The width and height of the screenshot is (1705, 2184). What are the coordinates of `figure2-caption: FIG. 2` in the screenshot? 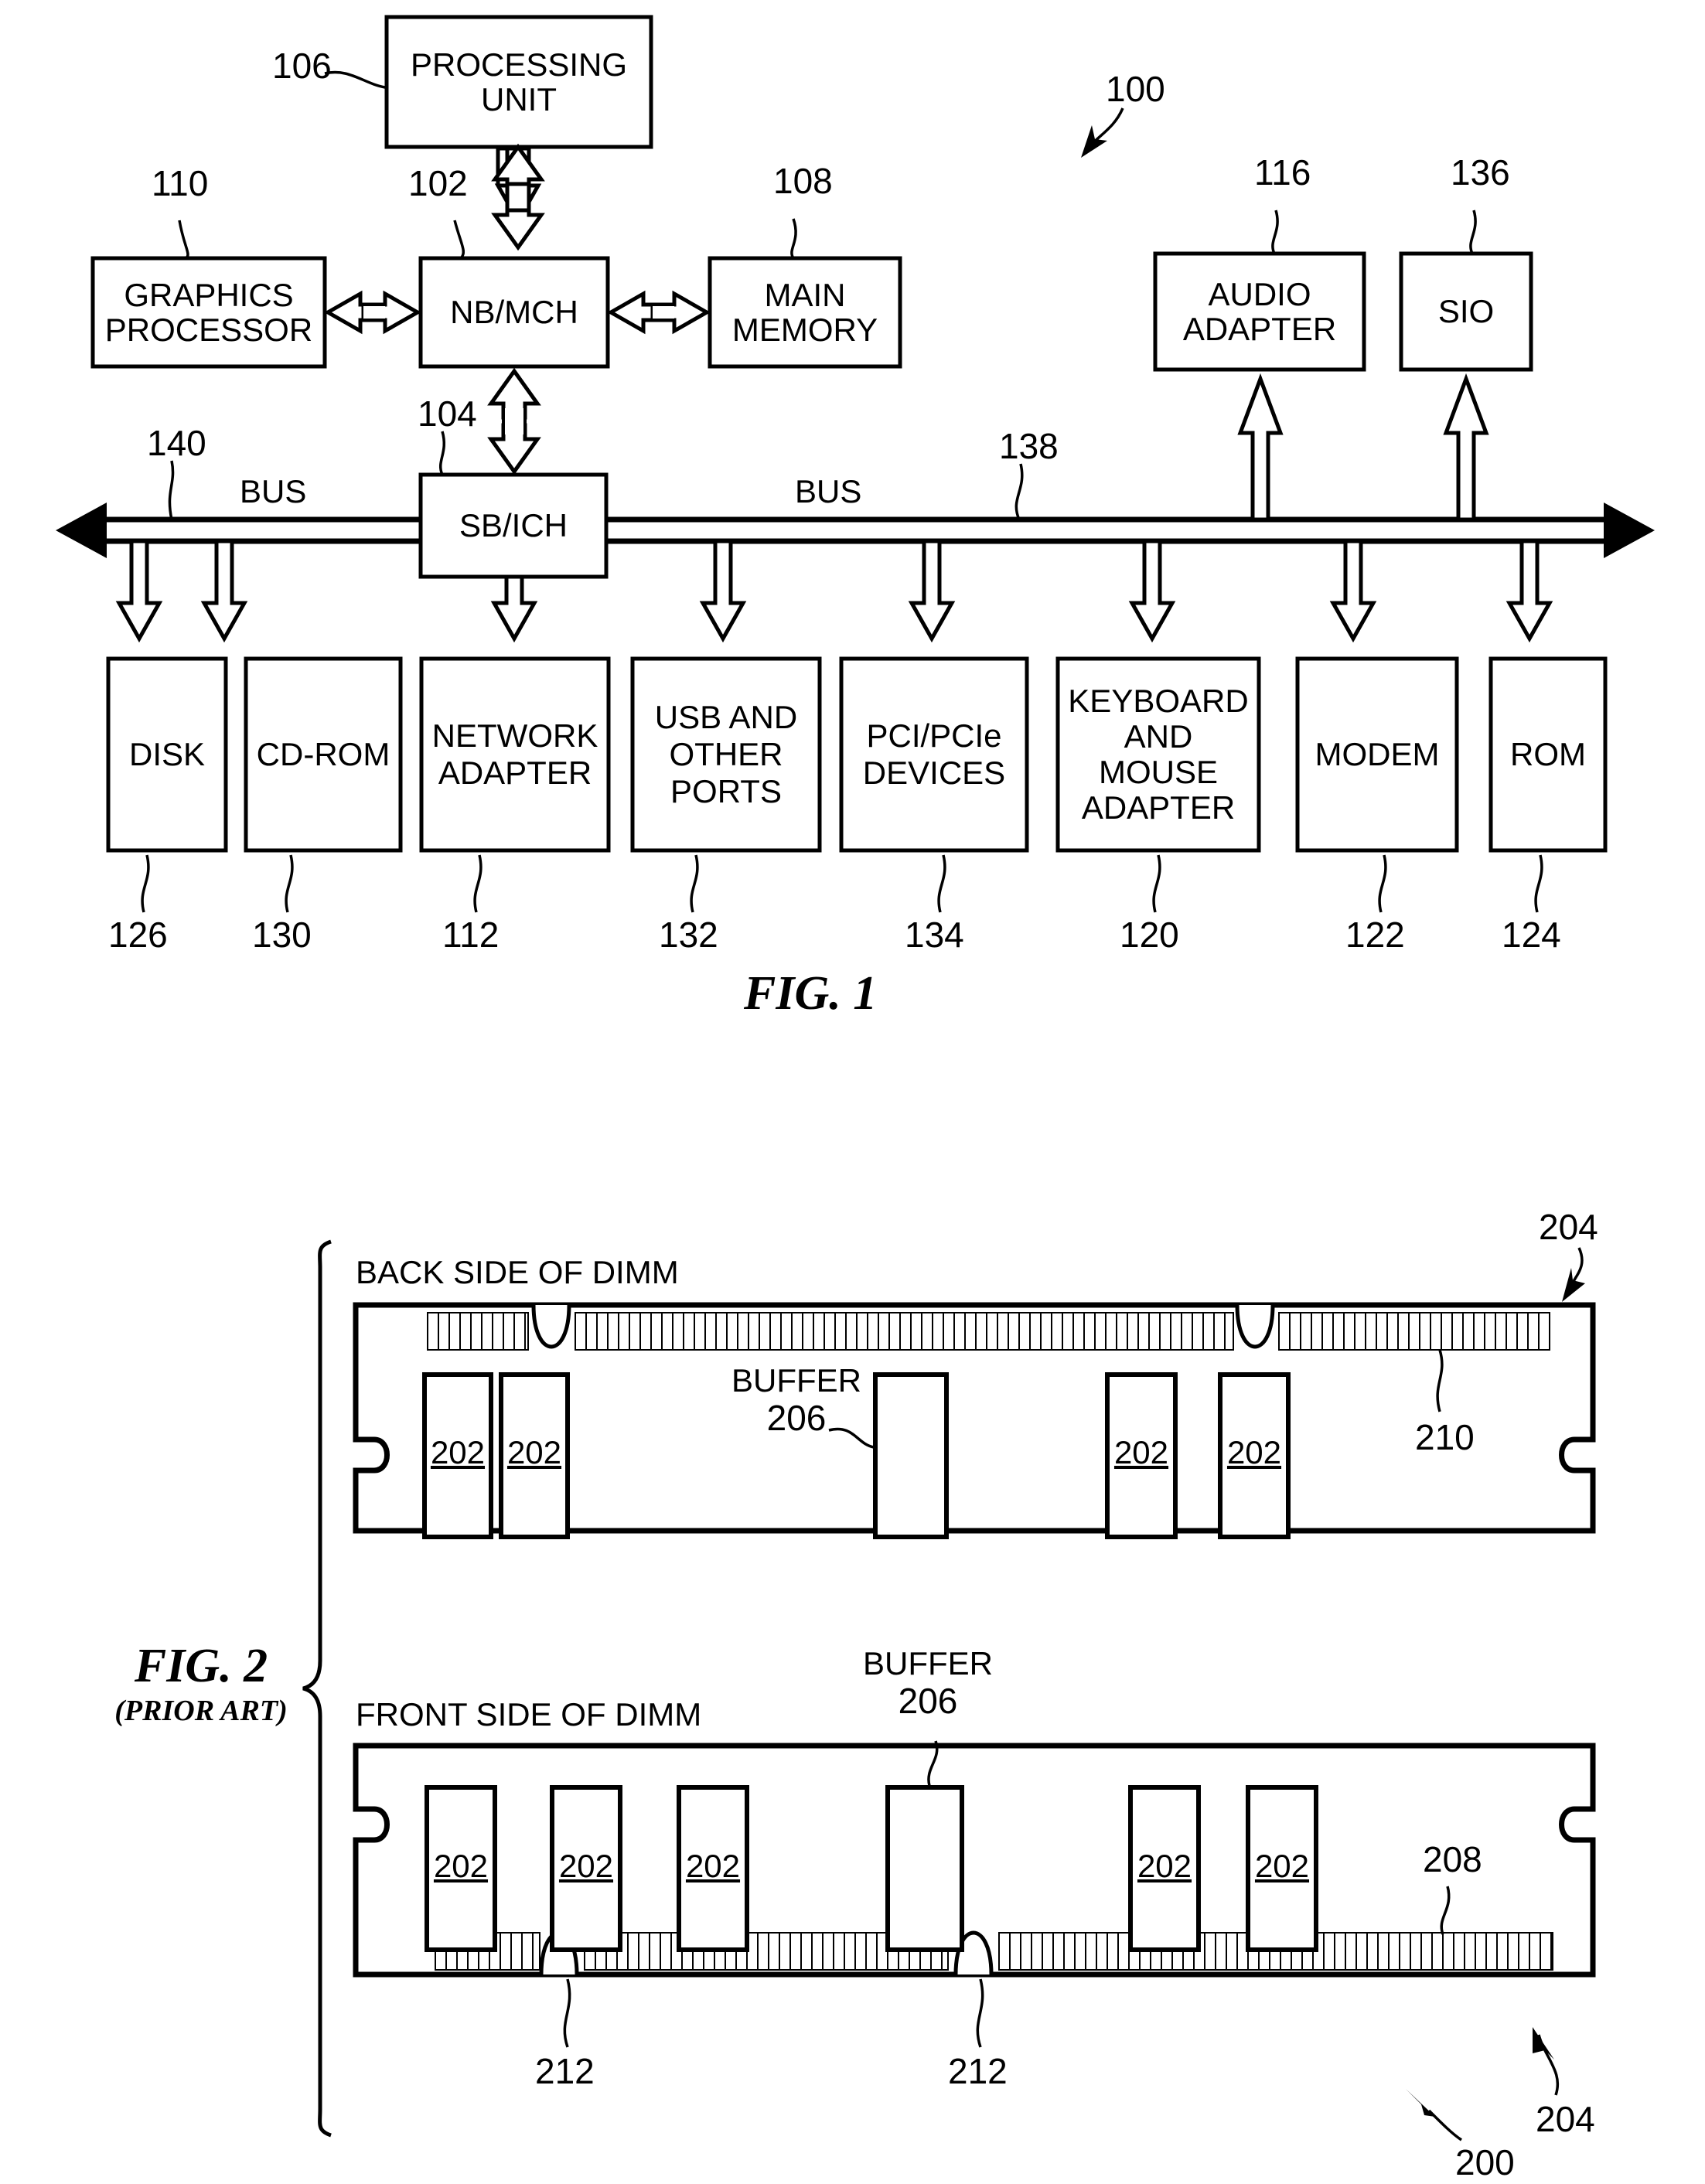 It's located at (201, 1666).